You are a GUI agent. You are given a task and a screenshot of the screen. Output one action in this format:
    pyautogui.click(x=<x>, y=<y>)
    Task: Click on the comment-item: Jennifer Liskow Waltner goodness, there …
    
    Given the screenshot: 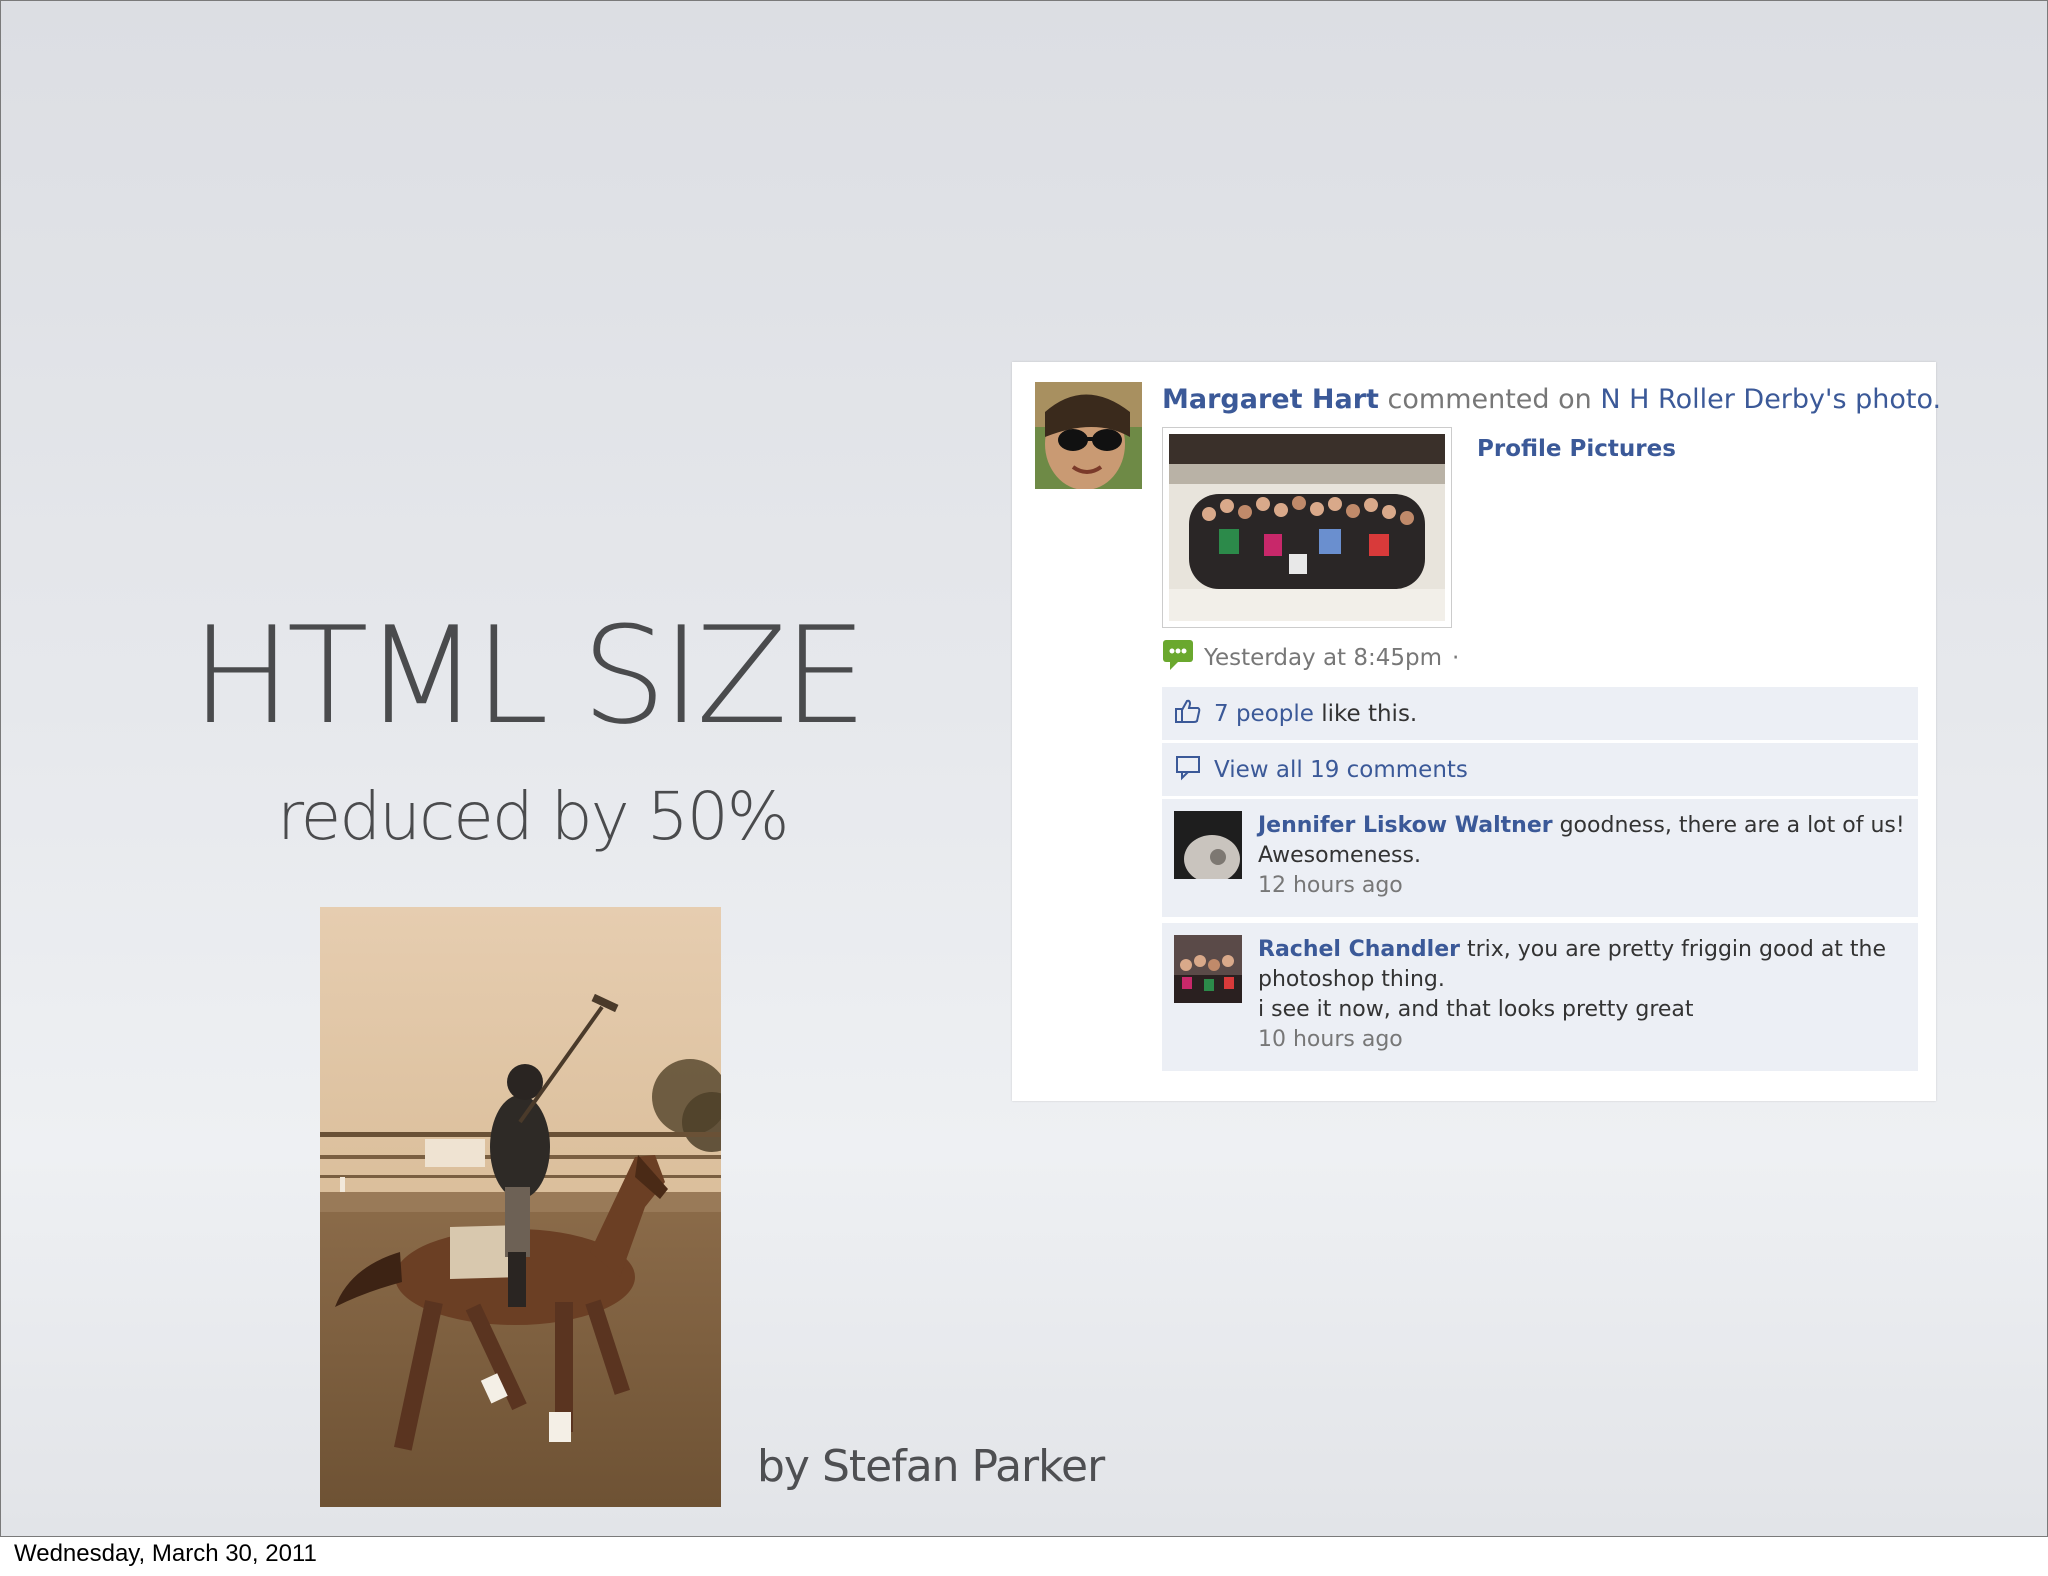 What is the action you would take?
    pyautogui.click(x=1540, y=858)
    